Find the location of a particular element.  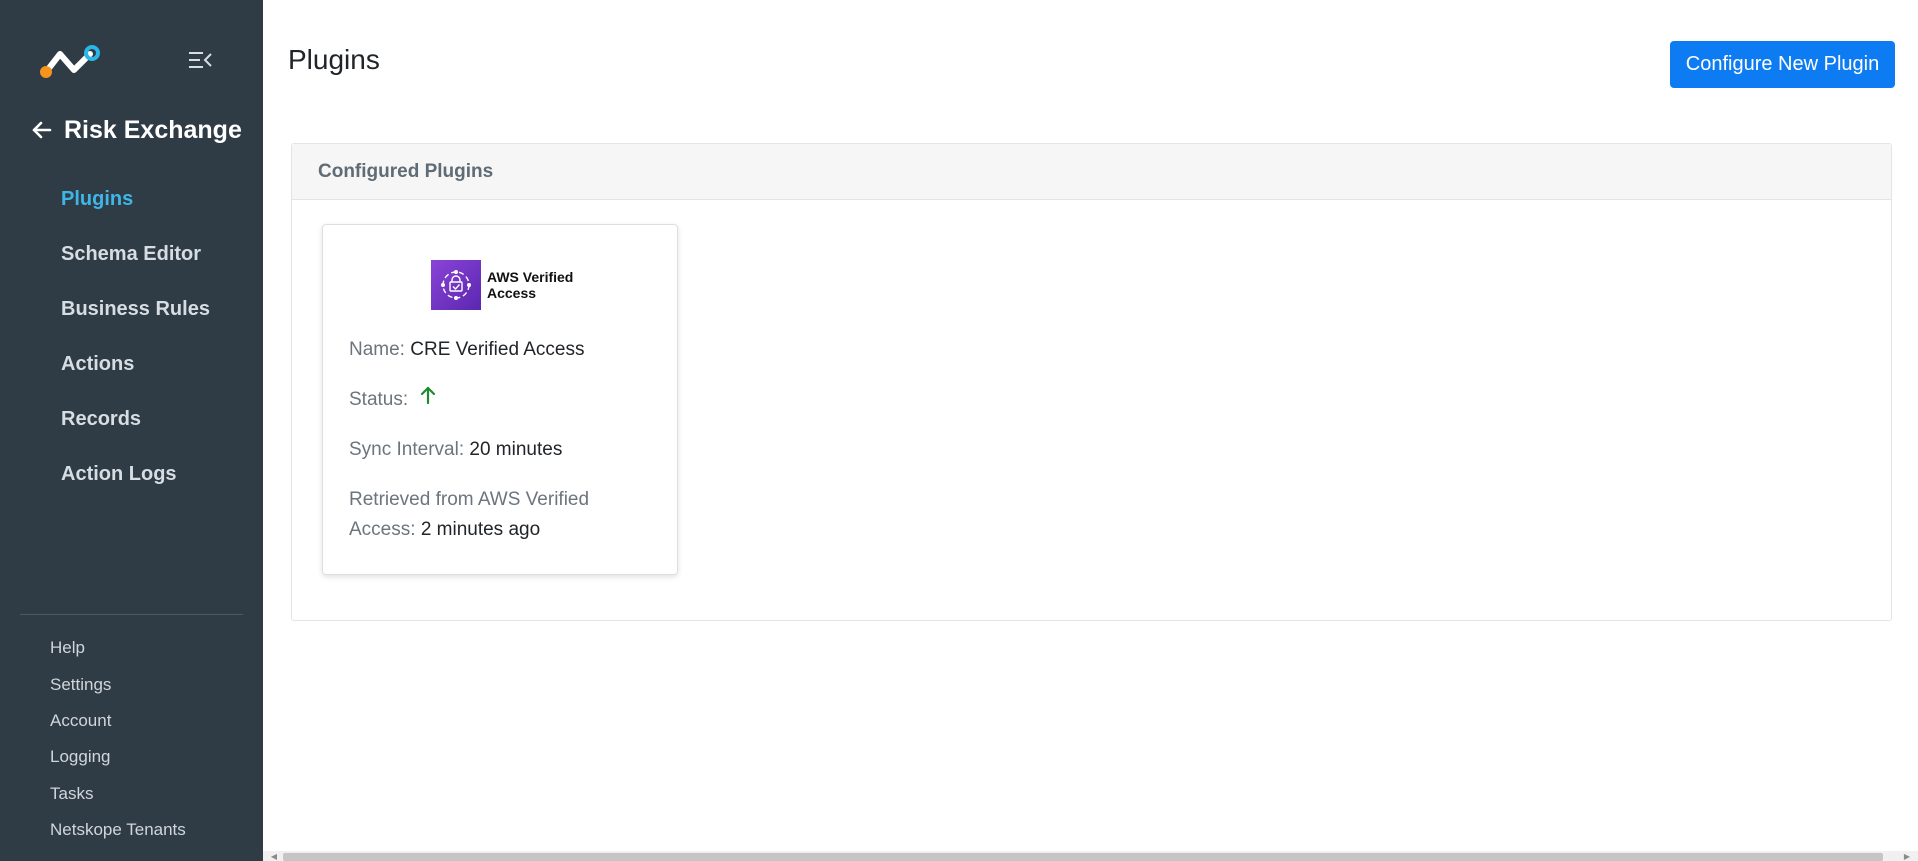

arrow-up-icon is located at coordinates (428, 400).